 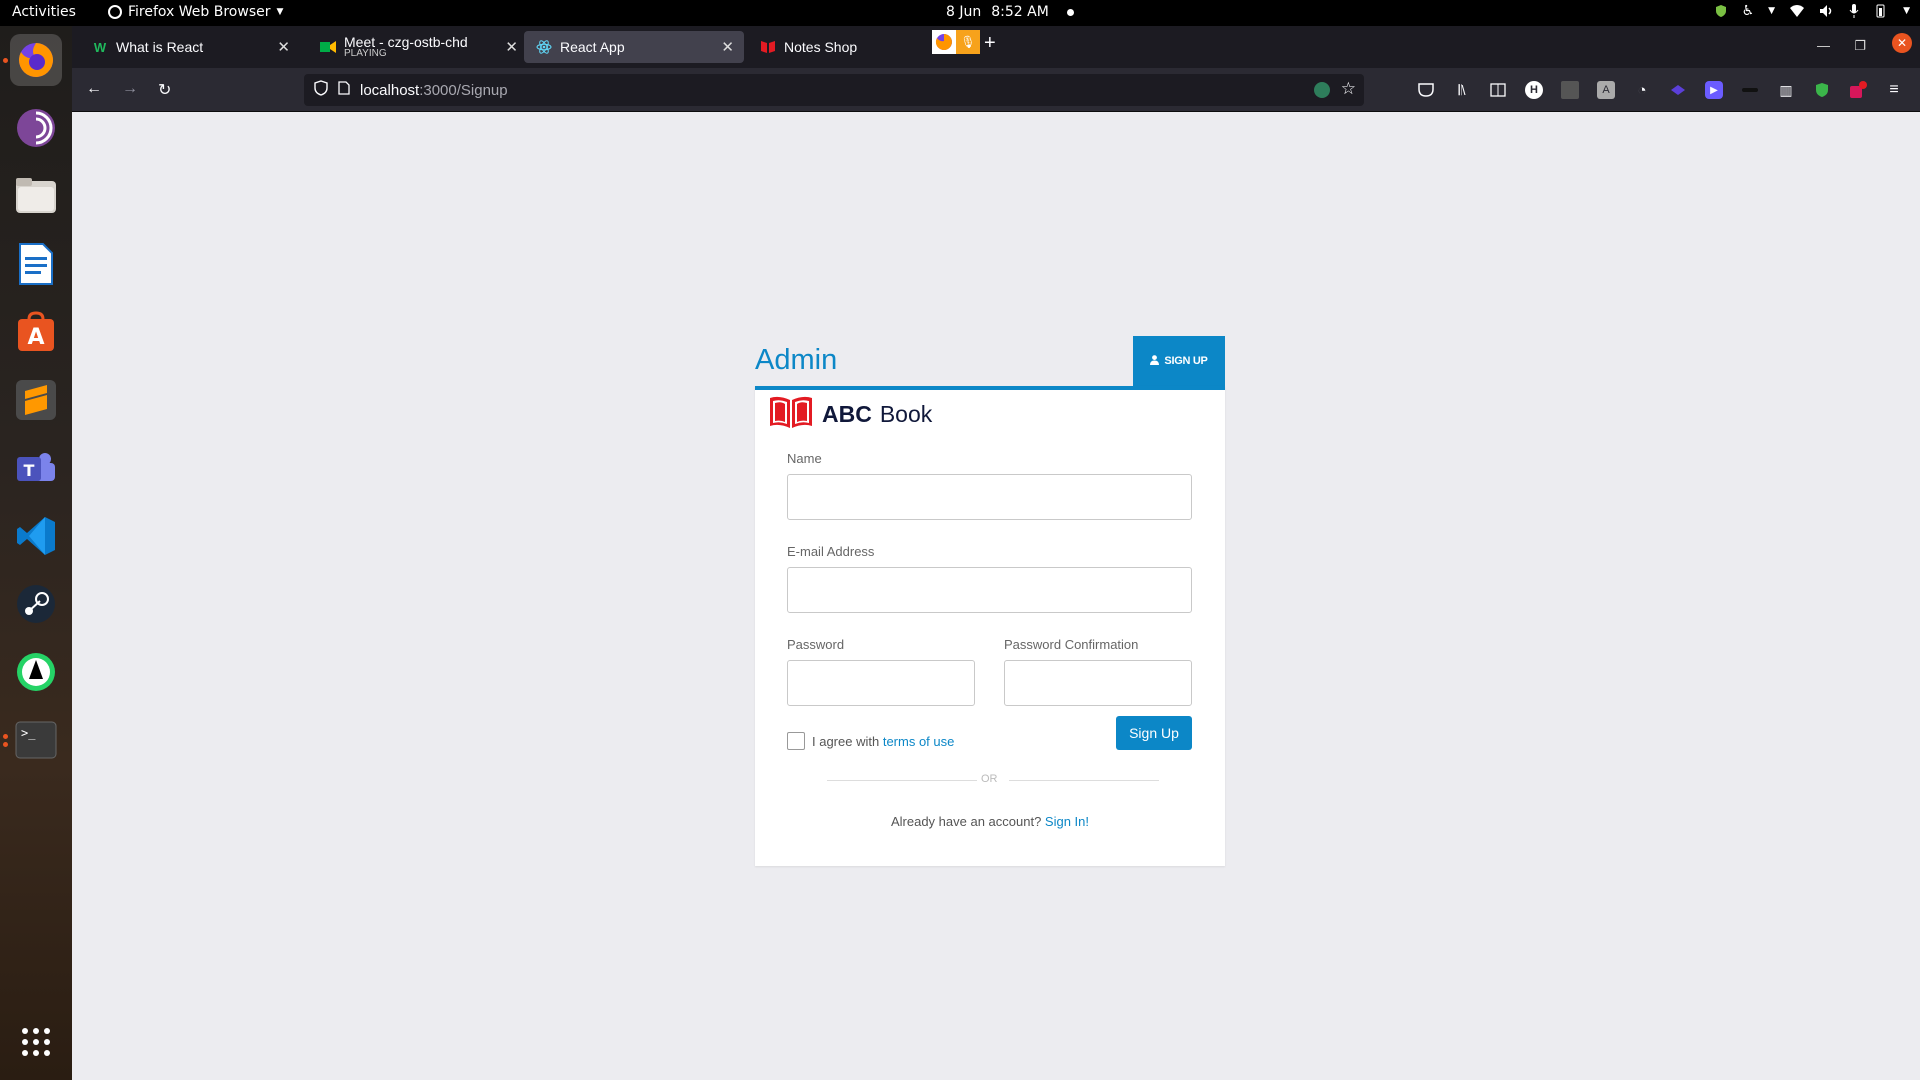 What do you see at coordinates (1606, 90) in the screenshot?
I see `a-extension-icon: A` at bounding box center [1606, 90].